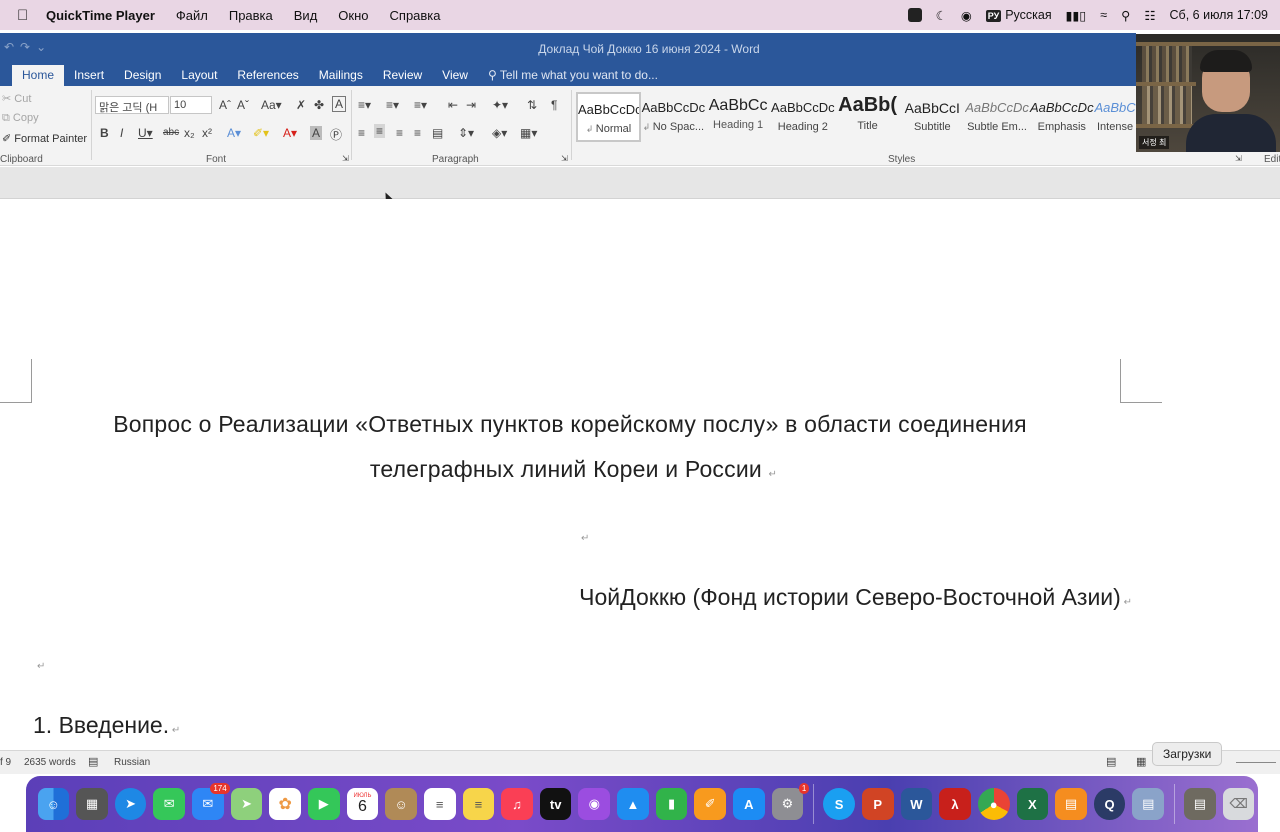 The width and height of the screenshot is (1280, 832). I want to click on asian-layout-icon: ✦▾, so click(500, 105).